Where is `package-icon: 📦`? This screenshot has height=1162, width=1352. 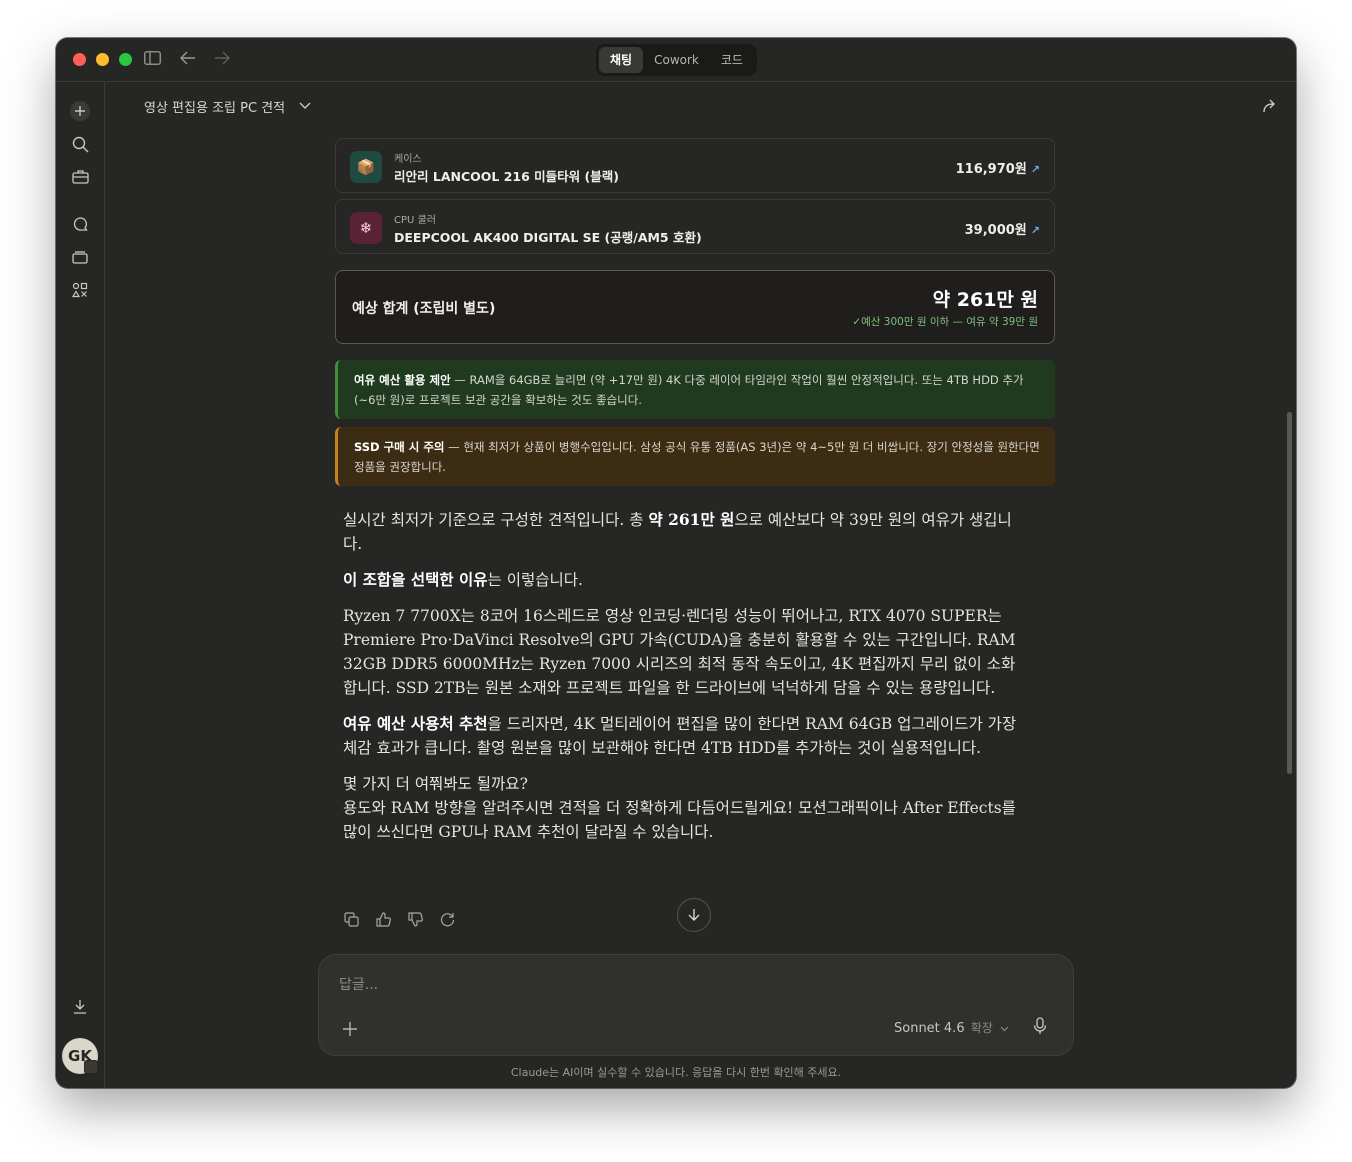
package-icon: 📦 is located at coordinates (366, 167).